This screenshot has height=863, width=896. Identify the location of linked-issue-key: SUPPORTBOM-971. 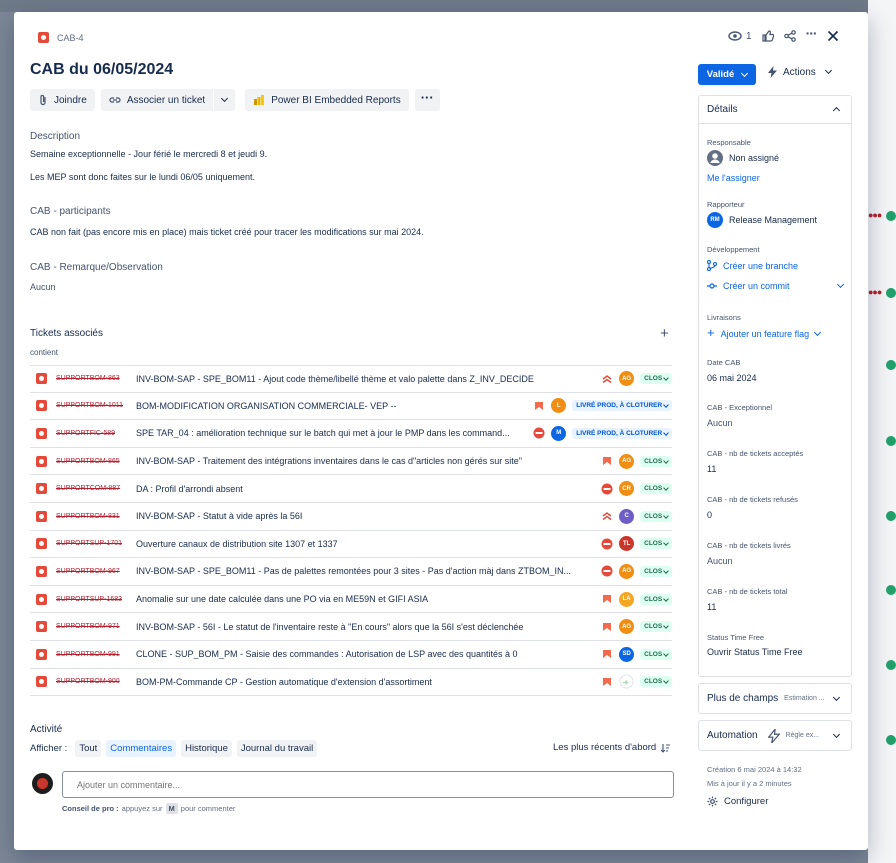
(91, 626).